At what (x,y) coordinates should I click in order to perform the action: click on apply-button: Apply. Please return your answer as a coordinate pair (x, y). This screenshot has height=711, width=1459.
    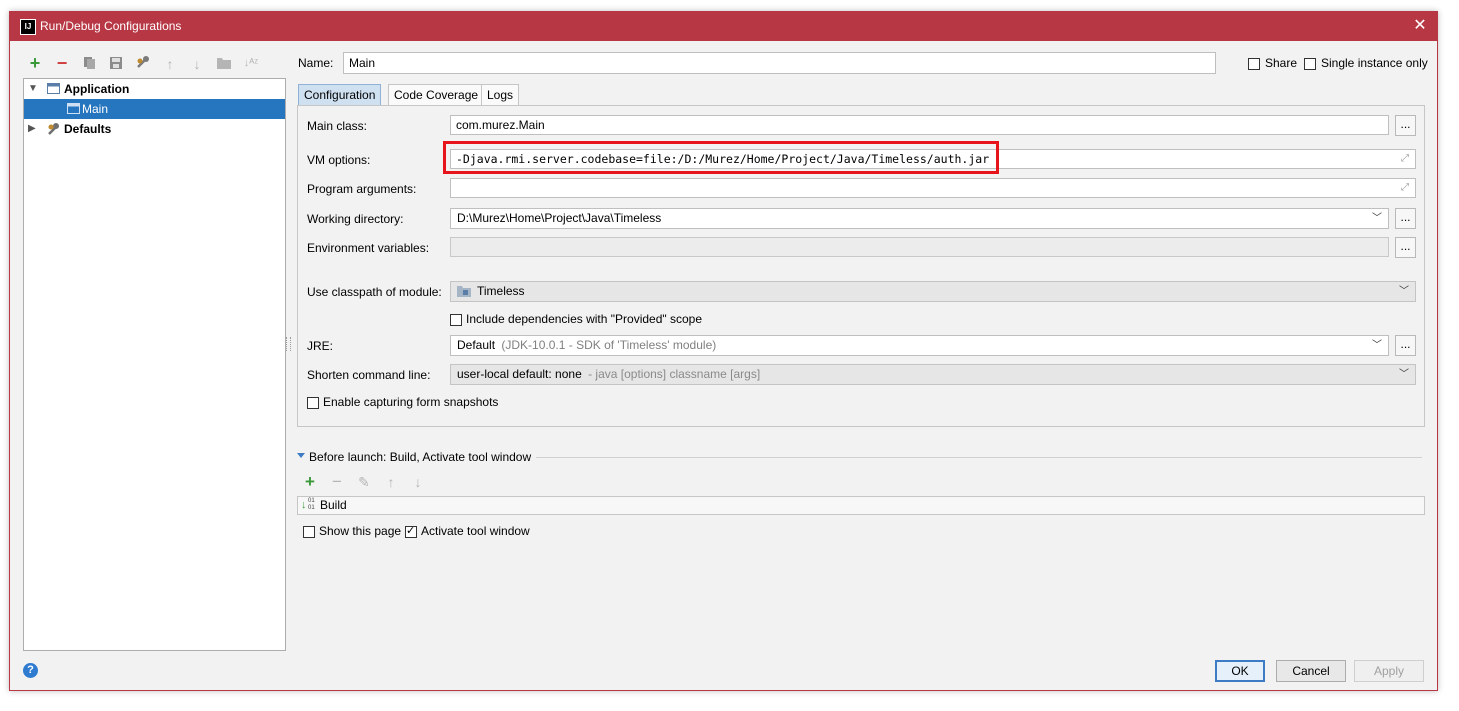
    Looking at the image, I should click on (1389, 671).